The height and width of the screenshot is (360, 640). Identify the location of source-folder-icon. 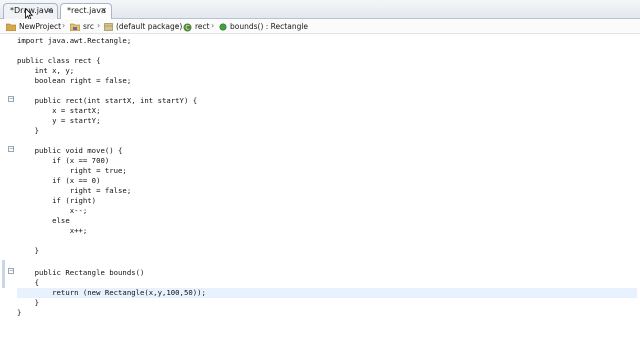
(75, 27).